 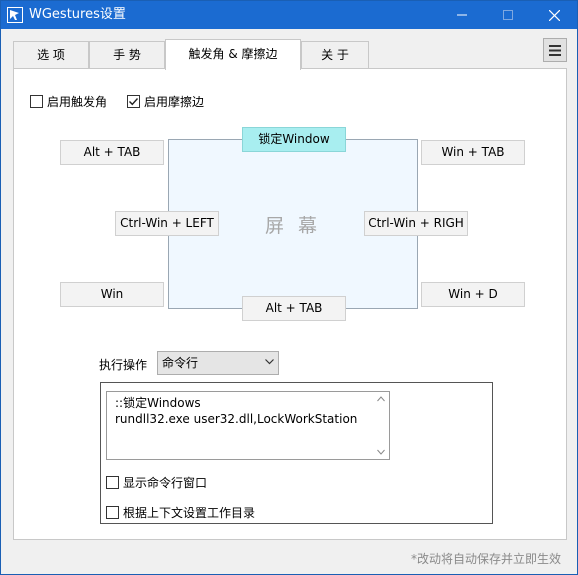 I want to click on enable-rubbing-edge-checkbox: 启用摩擦边, so click(x=165, y=101).